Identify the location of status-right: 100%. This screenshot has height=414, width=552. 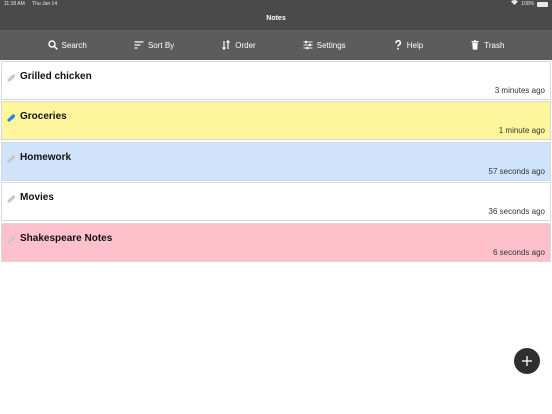
(529, 4).